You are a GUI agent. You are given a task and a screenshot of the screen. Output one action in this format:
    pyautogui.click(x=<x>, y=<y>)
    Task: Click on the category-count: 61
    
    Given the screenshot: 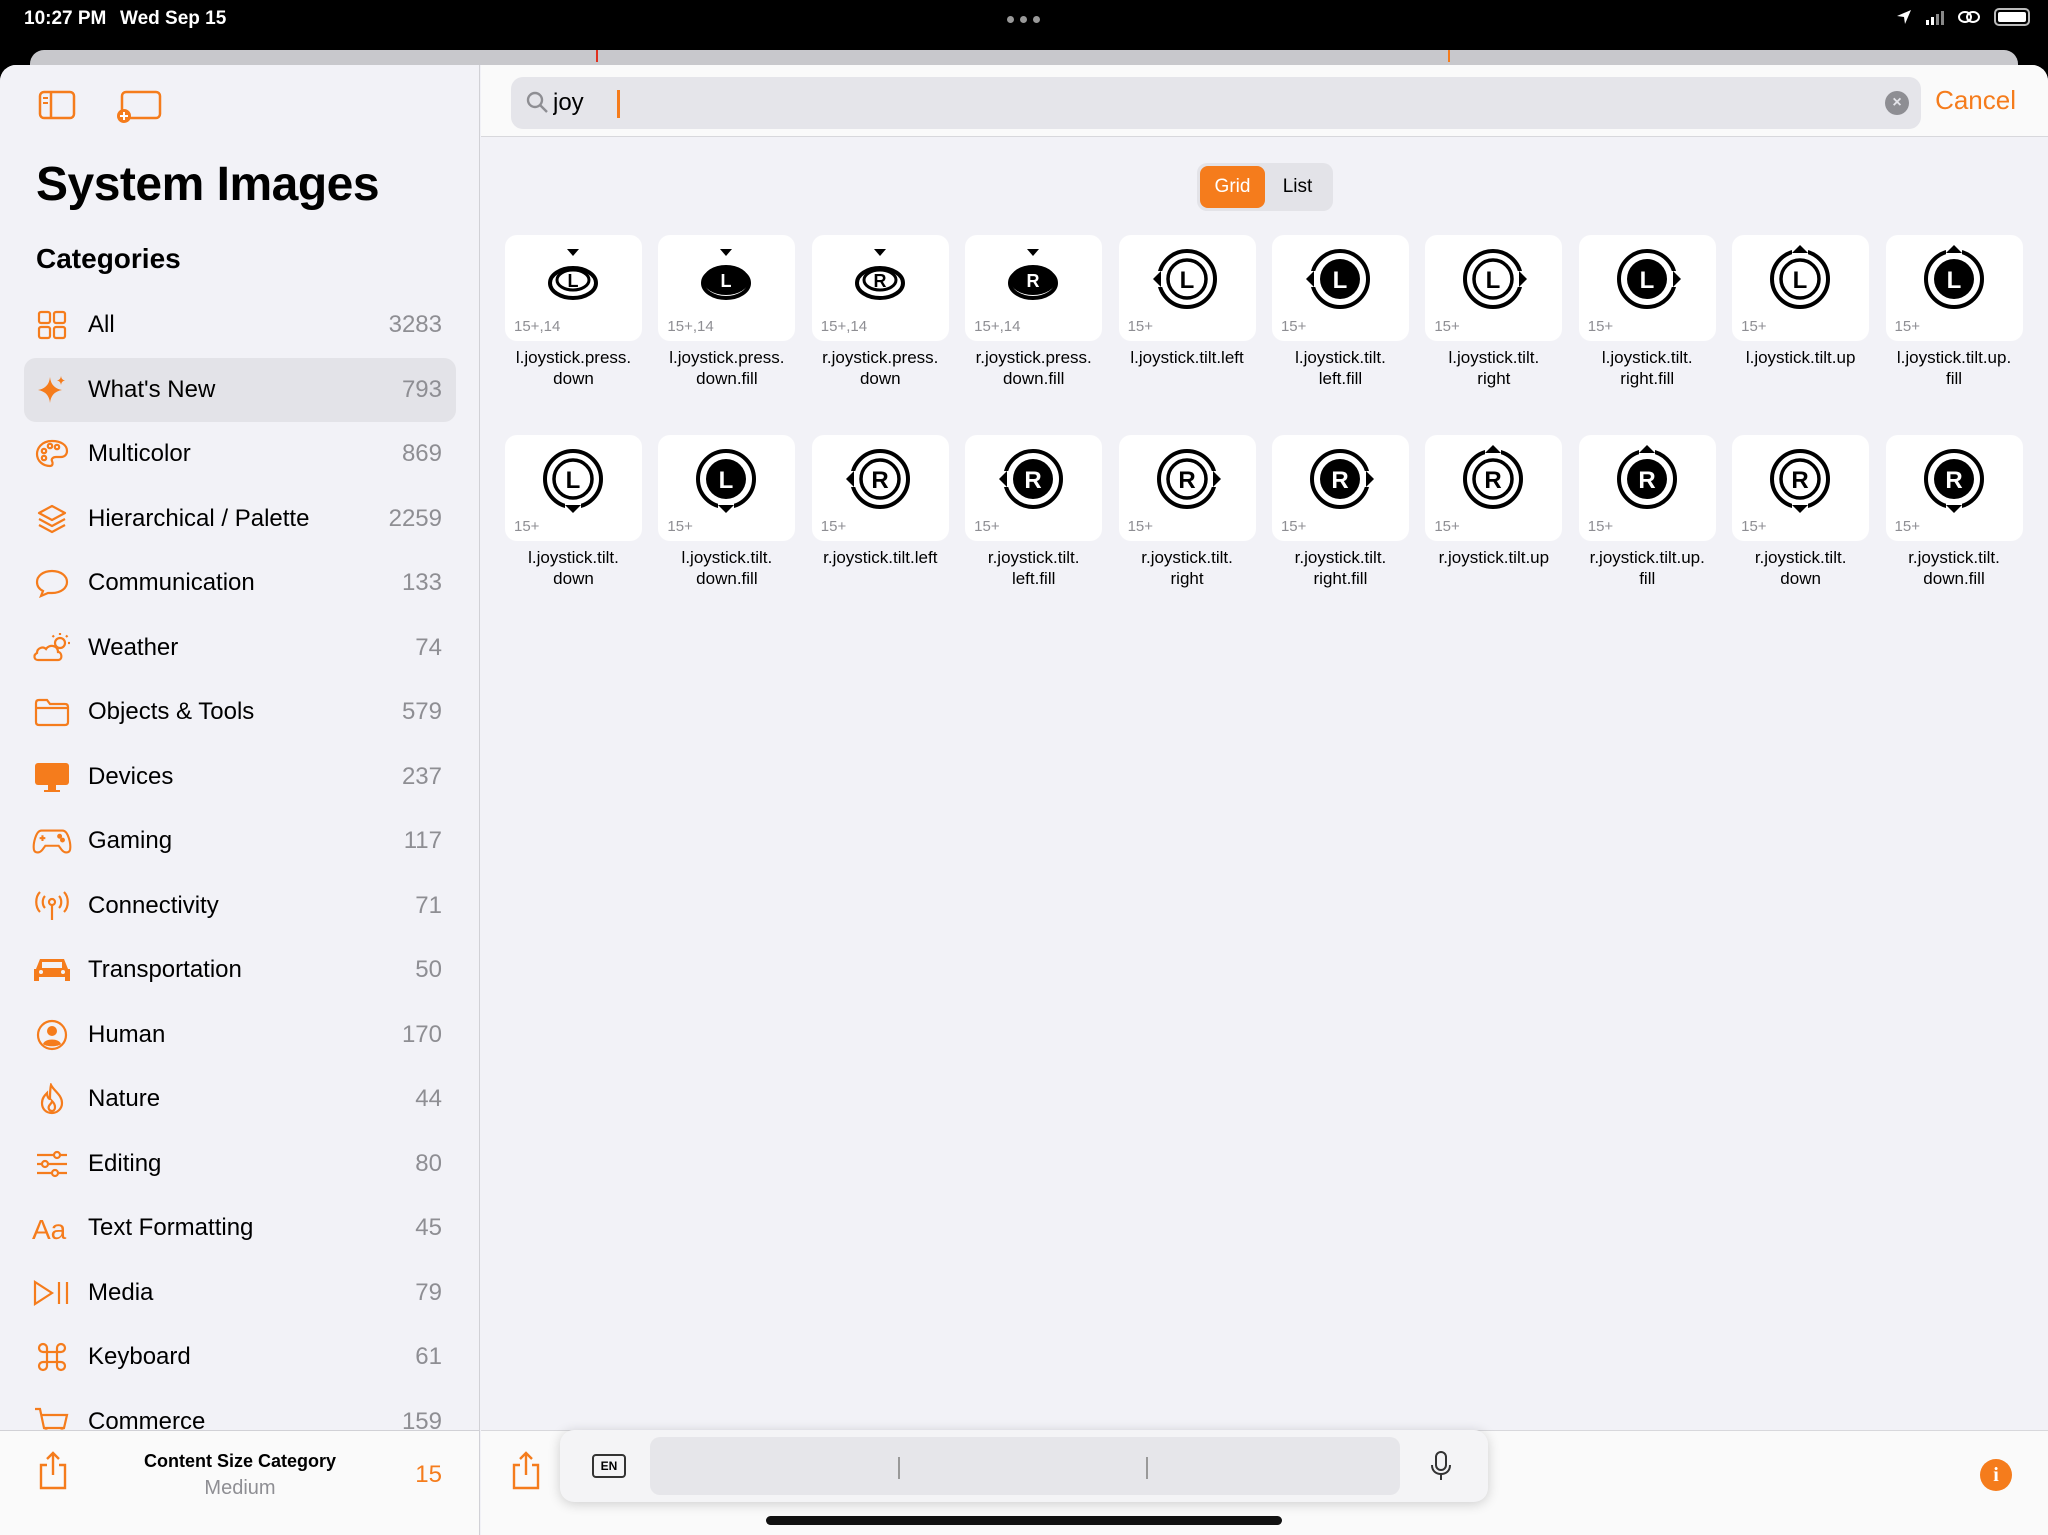 What is the action you would take?
    pyautogui.click(x=428, y=1357)
    